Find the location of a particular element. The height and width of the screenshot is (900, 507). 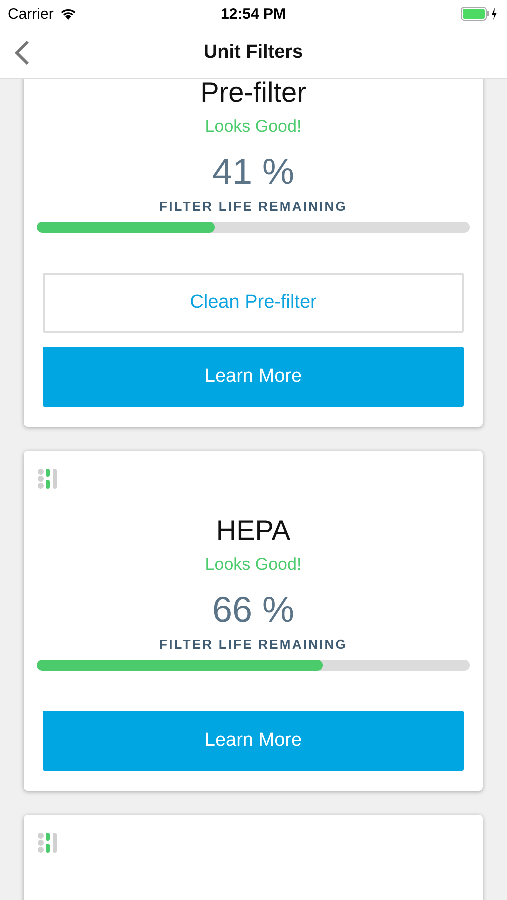

filter-name: HEPA is located at coordinates (253, 531).